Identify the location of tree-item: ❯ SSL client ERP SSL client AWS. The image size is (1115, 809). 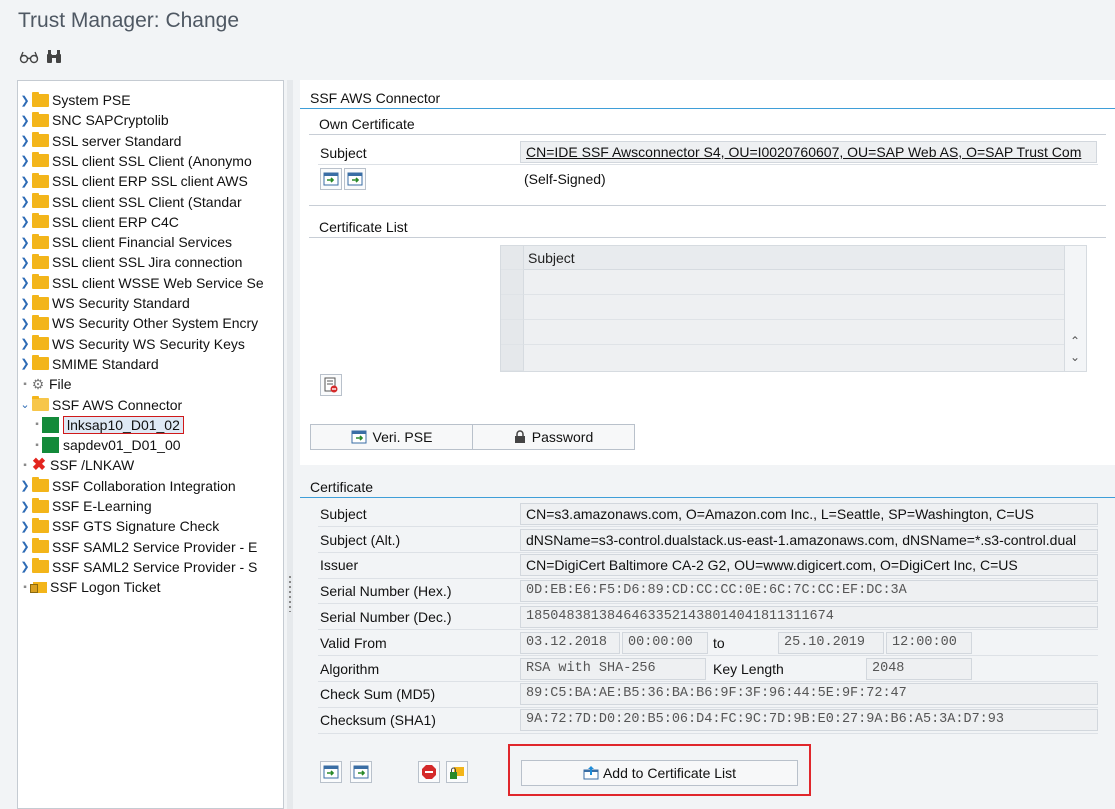
(133, 181).